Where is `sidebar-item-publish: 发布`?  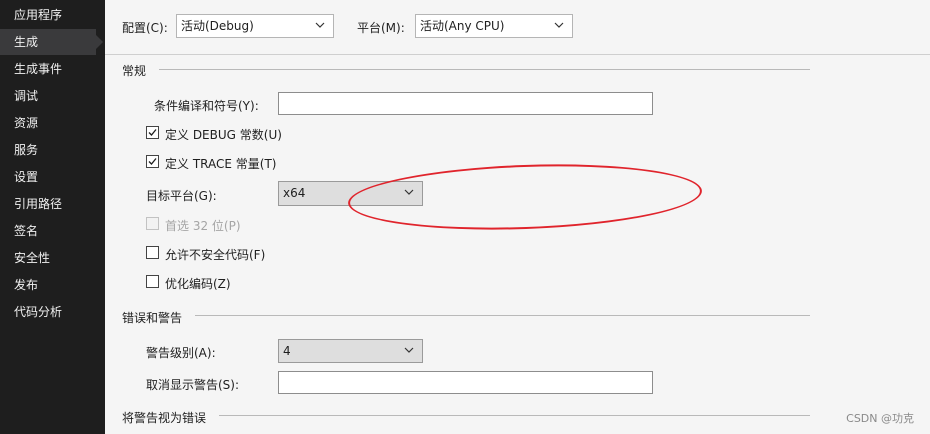 sidebar-item-publish: 发布 is located at coordinates (52, 285).